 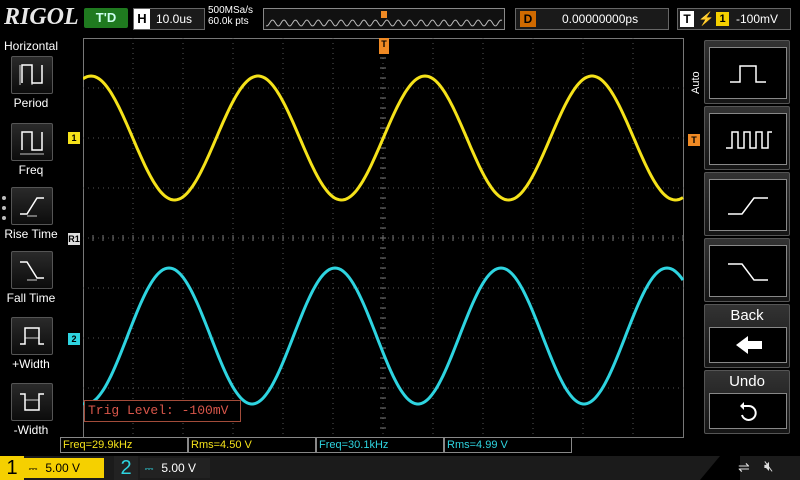 I want to click on menu-title: Horizontal, so click(x=31, y=46).